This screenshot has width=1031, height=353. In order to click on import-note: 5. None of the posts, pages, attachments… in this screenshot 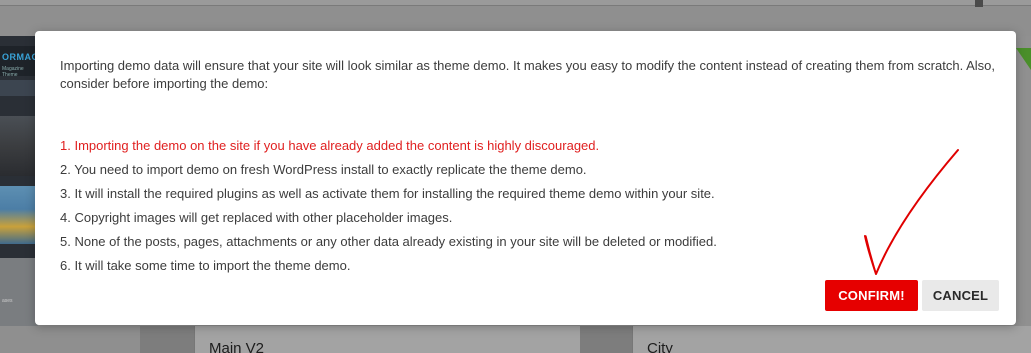, I will do `click(388, 241)`.